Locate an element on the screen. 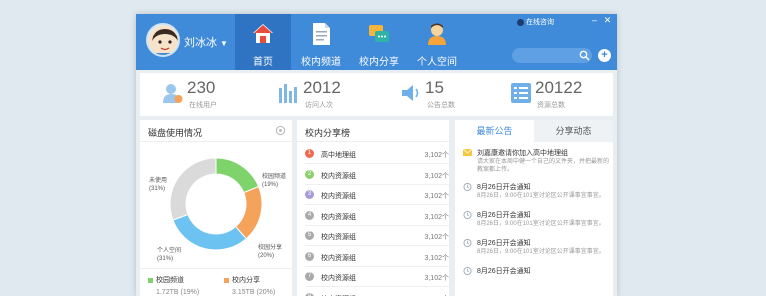 The image size is (766, 296). bar-chart-icon is located at coordinates (288, 93).